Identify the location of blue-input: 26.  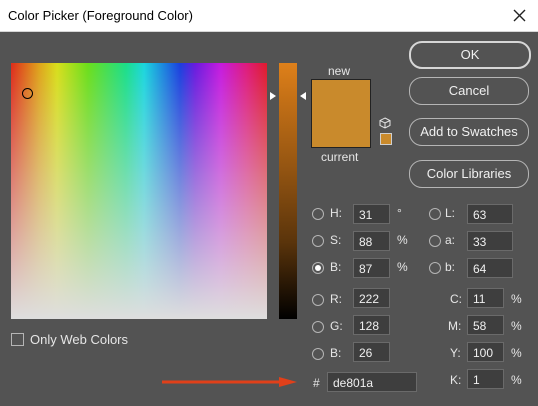
(371, 352).